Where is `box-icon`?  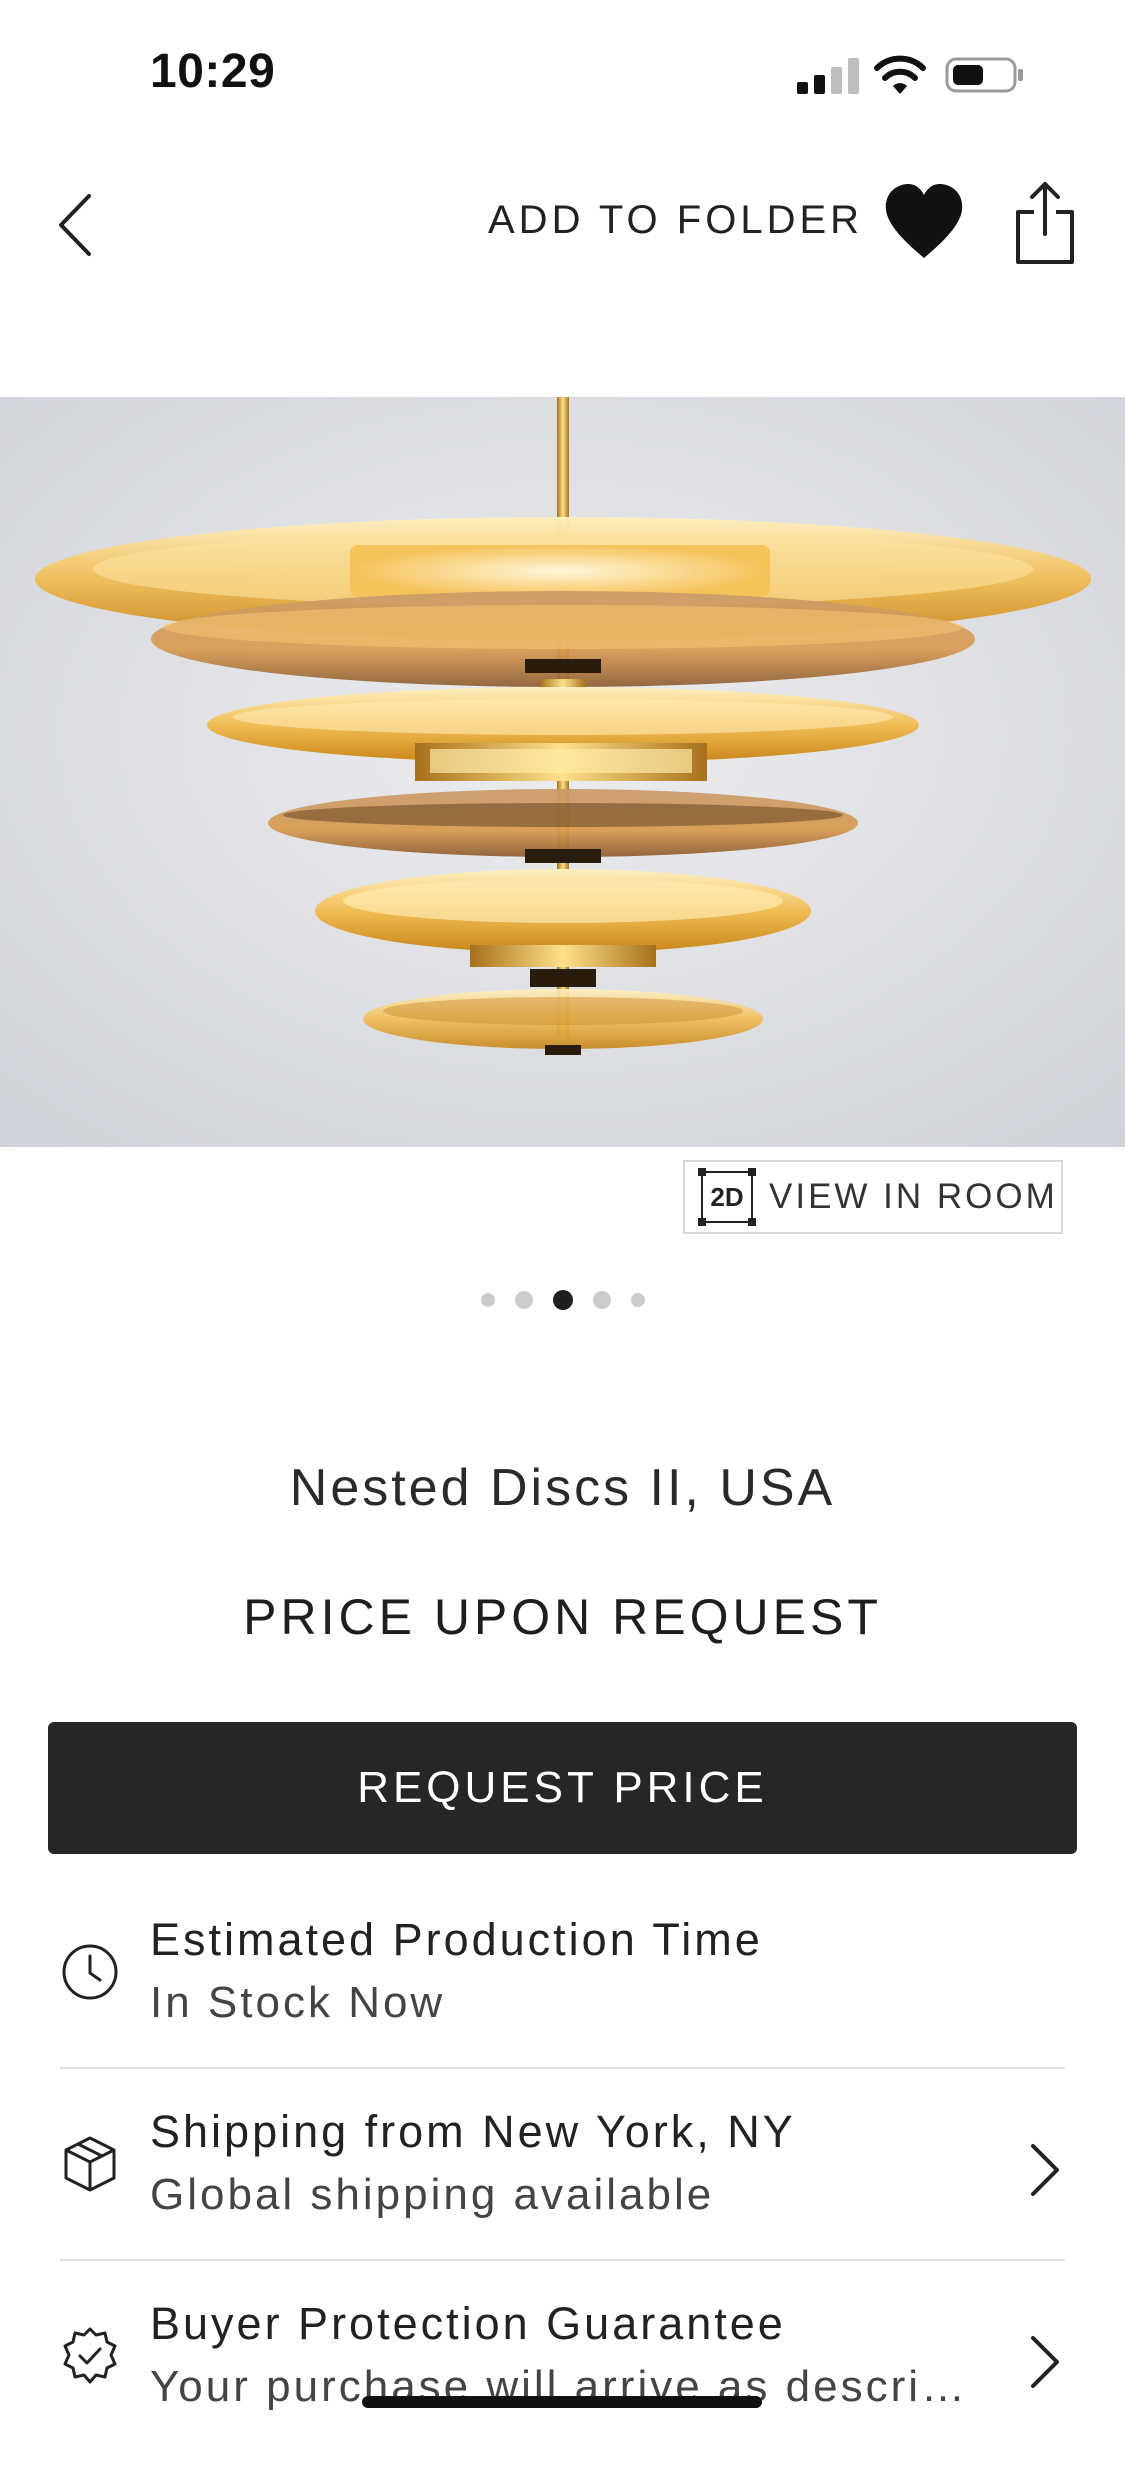
box-icon is located at coordinates (90, 2164).